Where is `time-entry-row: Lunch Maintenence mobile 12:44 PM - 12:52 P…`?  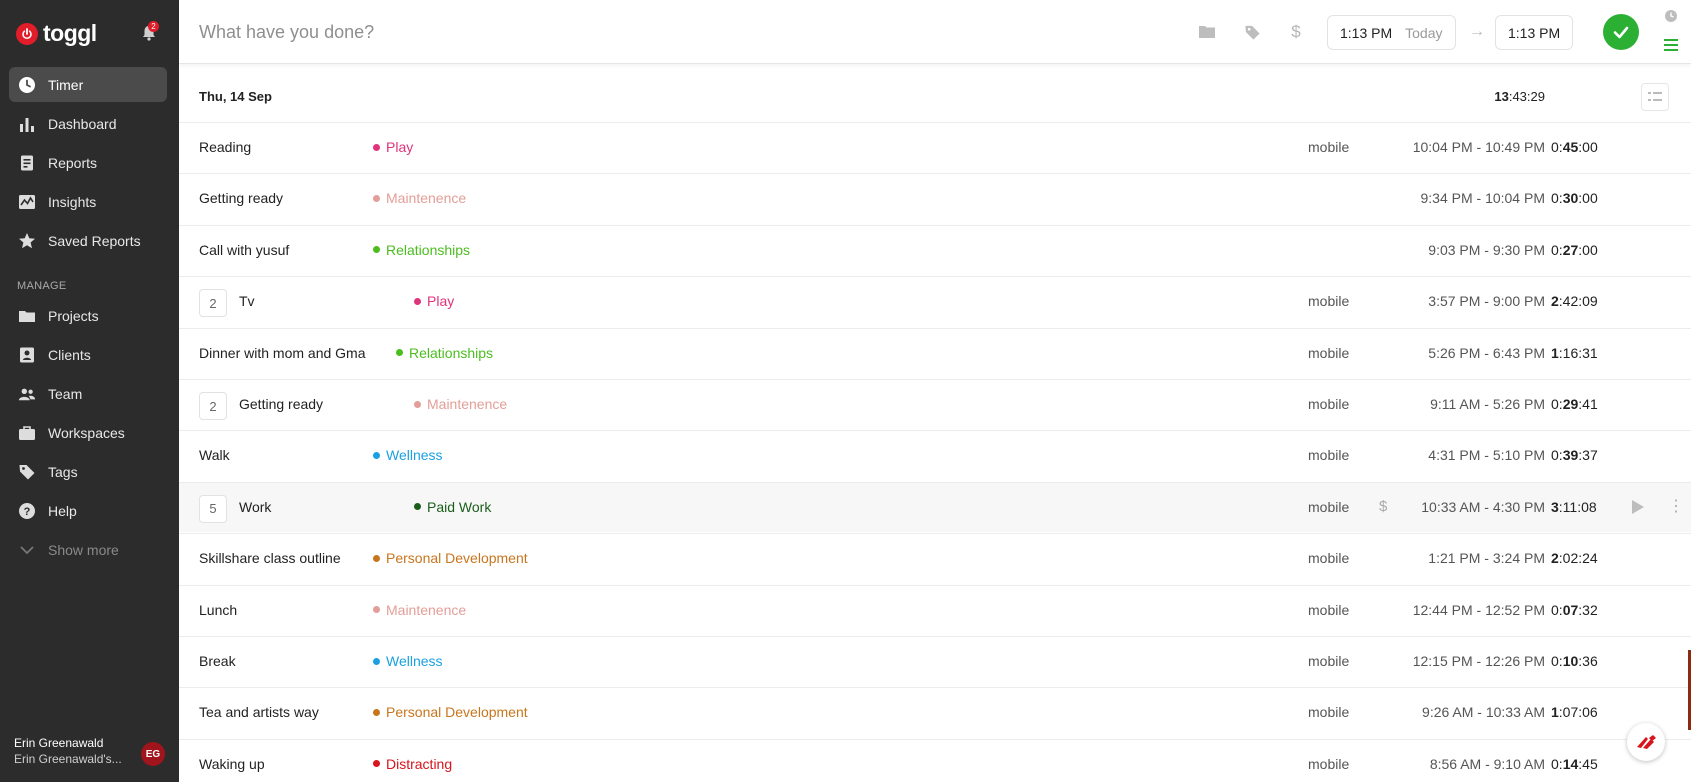
time-entry-row: Lunch Maintenence mobile 12:44 PM - 12:52 P… is located at coordinates (935, 609).